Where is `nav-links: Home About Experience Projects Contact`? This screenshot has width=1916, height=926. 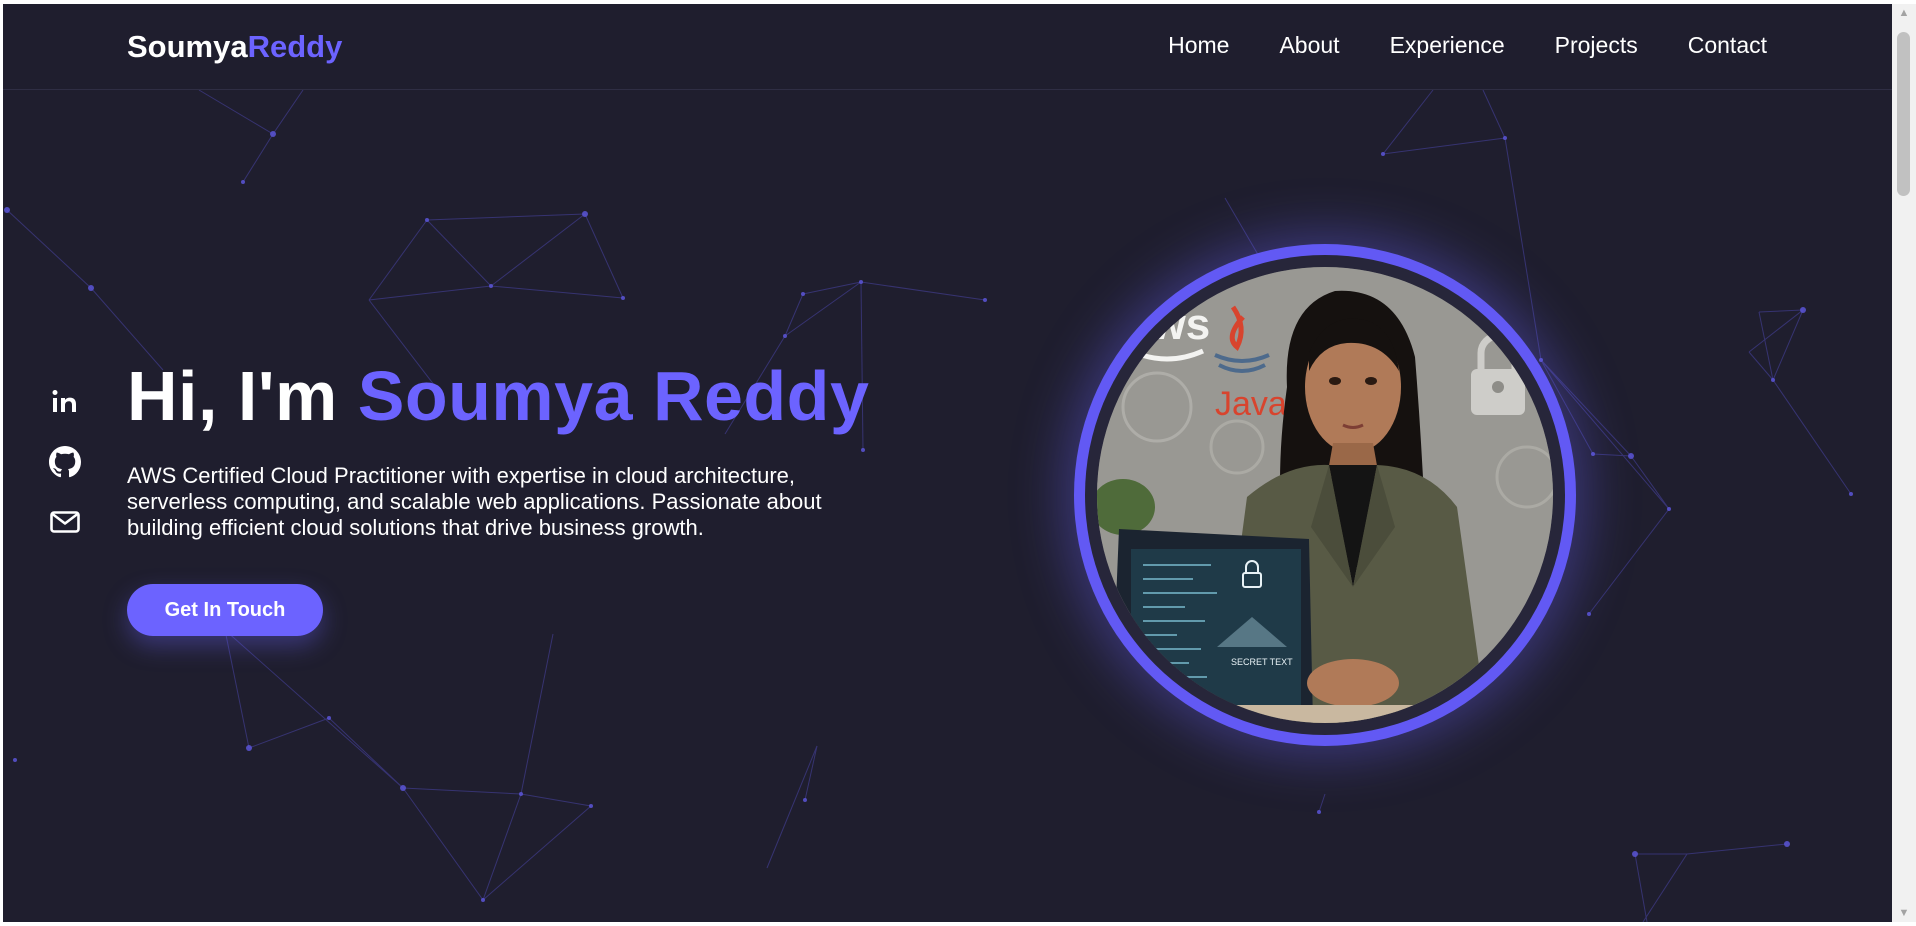
nav-links: Home About Experience Projects Contact is located at coordinates (1467, 45).